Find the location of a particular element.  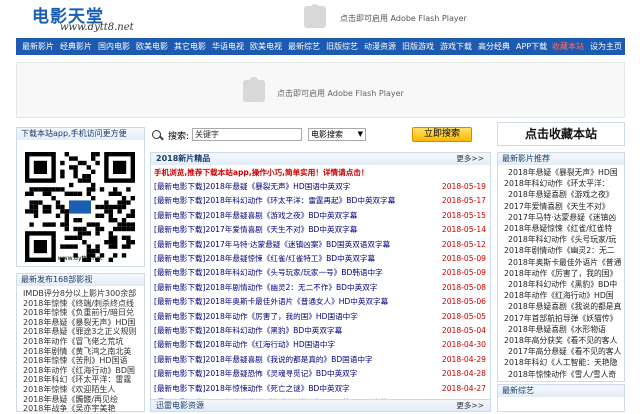

more-link: 更多>> is located at coordinates (470, 159).